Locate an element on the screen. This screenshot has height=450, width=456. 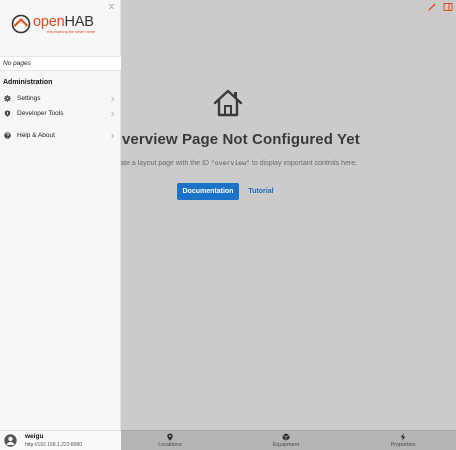
empty-state-title: Overview Page Not Configured Yet is located at coordinates (235, 139).